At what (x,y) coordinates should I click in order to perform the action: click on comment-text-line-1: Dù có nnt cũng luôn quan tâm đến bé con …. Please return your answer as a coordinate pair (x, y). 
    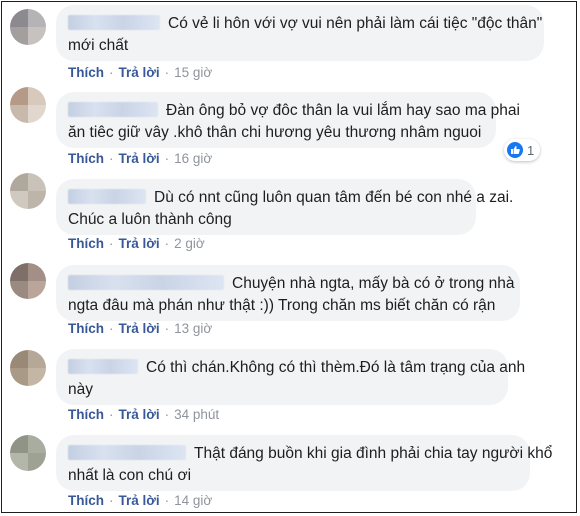
    Looking at the image, I should click on (334, 197).